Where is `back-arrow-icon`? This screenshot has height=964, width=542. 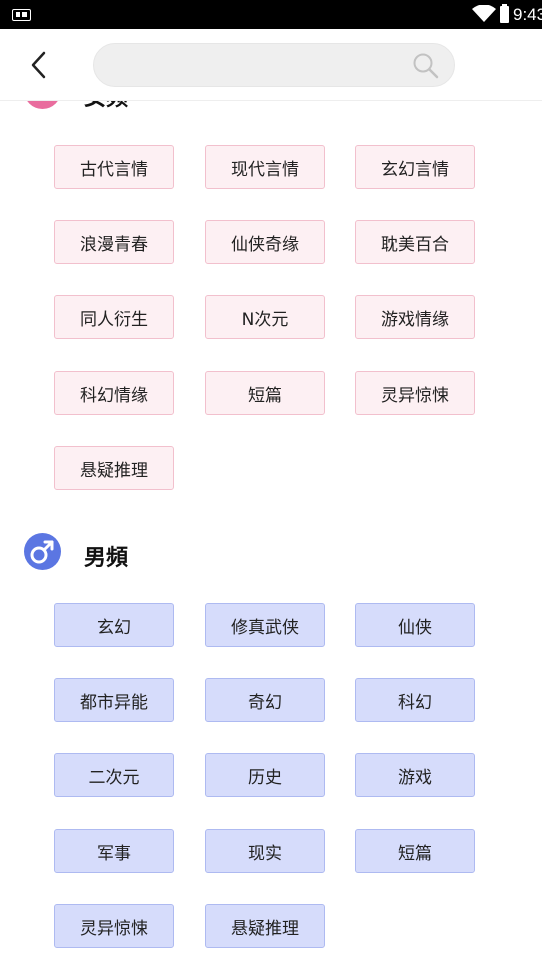
back-arrow-icon is located at coordinates (38, 65).